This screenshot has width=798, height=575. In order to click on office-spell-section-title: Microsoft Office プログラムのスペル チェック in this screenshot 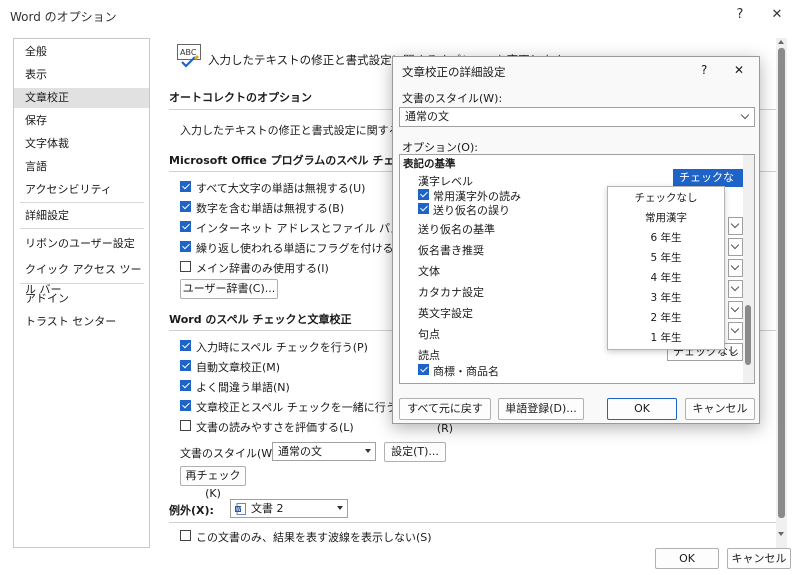, I will do `click(293, 160)`.